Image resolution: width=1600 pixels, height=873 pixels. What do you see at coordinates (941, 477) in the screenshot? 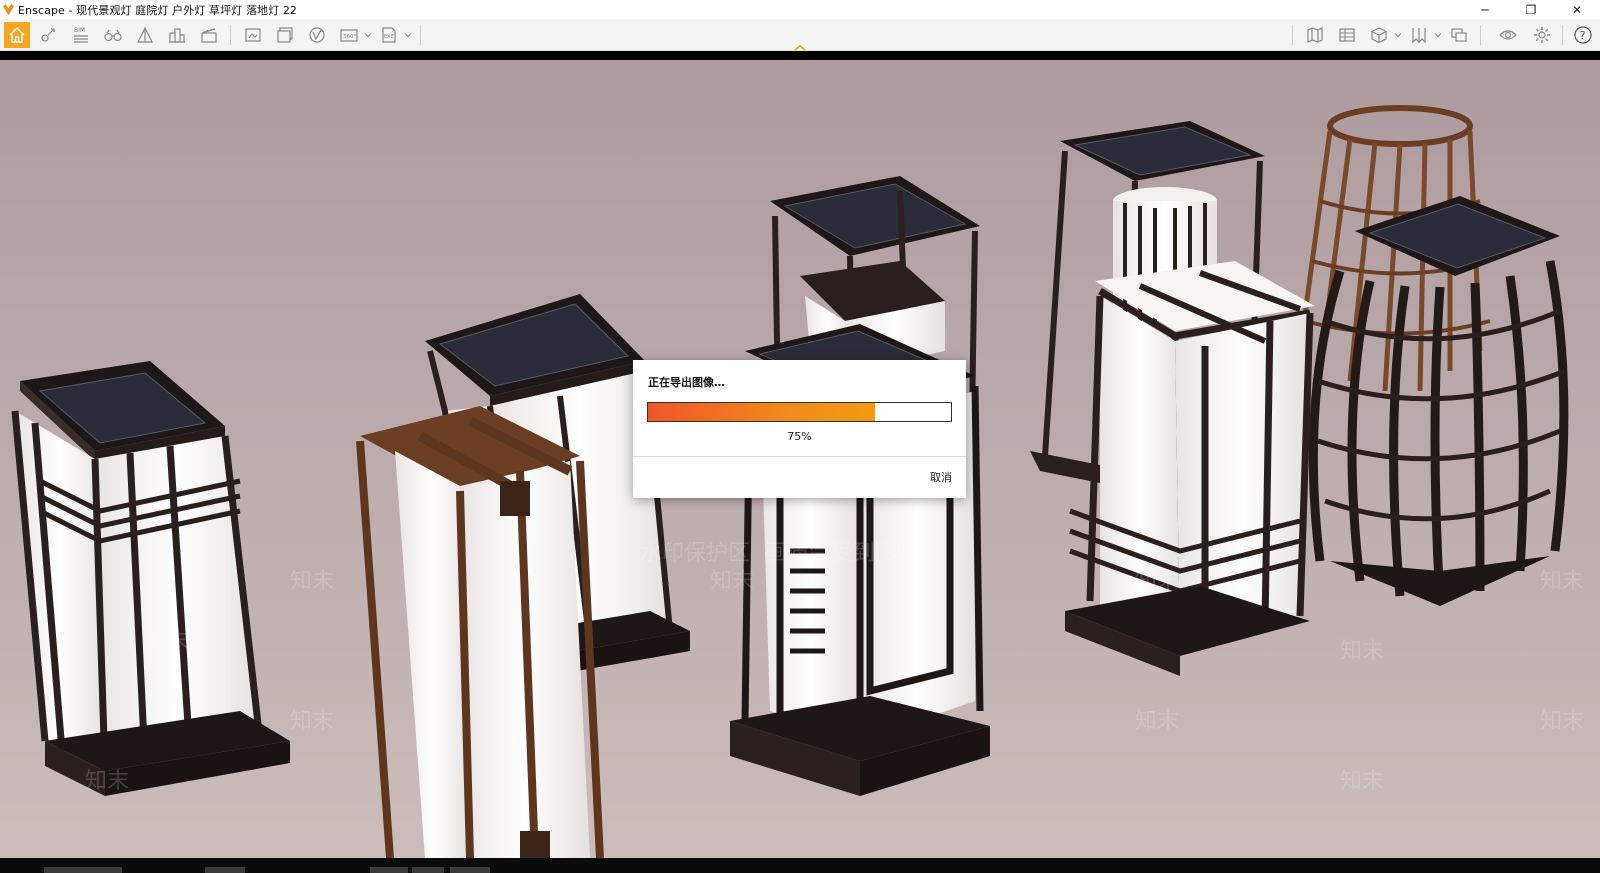
I see `cancel-button: 取消` at bounding box center [941, 477].